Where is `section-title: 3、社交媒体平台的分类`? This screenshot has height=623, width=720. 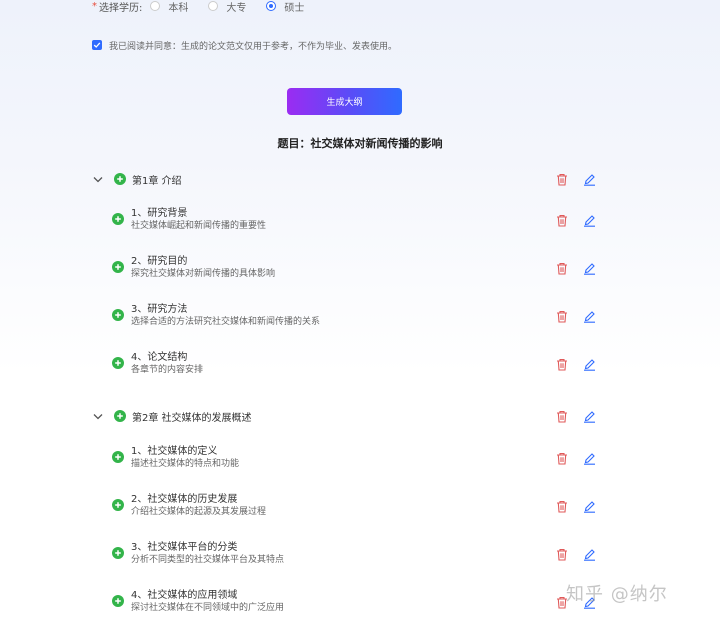 section-title: 3、社交媒体平台的分类 is located at coordinates (184, 547).